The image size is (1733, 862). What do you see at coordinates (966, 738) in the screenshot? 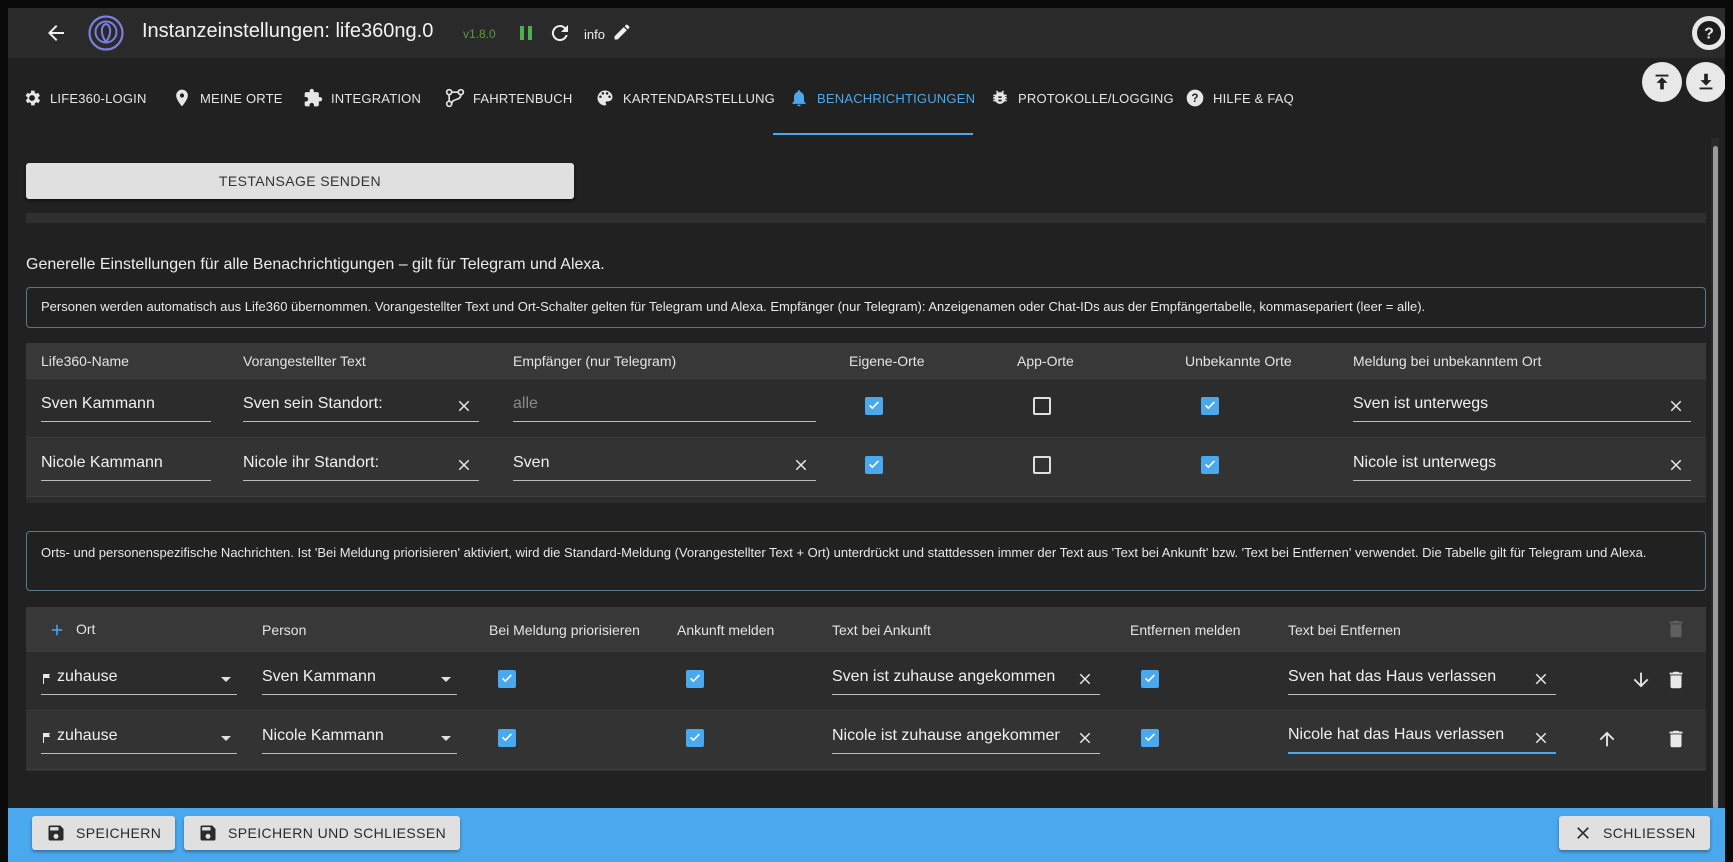
I see `arrival-text-field: Nicole ist zuhause angekommen` at bounding box center [966, 738].